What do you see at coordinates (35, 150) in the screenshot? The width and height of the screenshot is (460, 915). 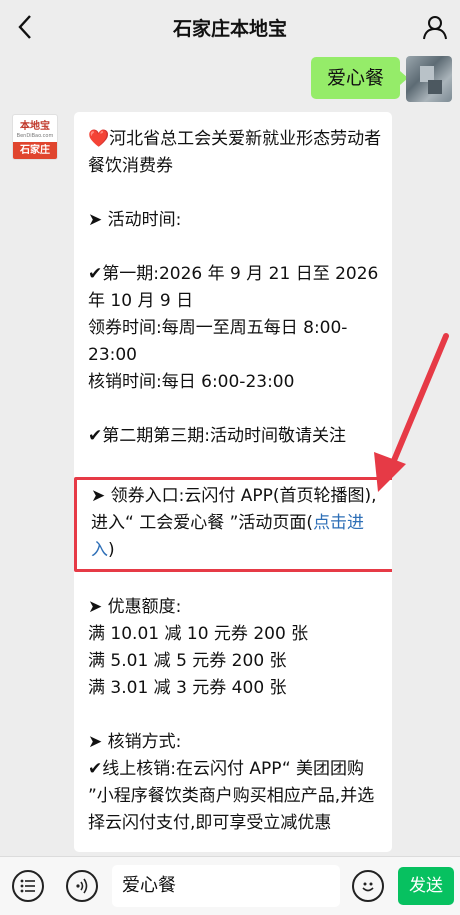 I see `avatar-city-text: 石家庄` at bounding box center [35, 150].